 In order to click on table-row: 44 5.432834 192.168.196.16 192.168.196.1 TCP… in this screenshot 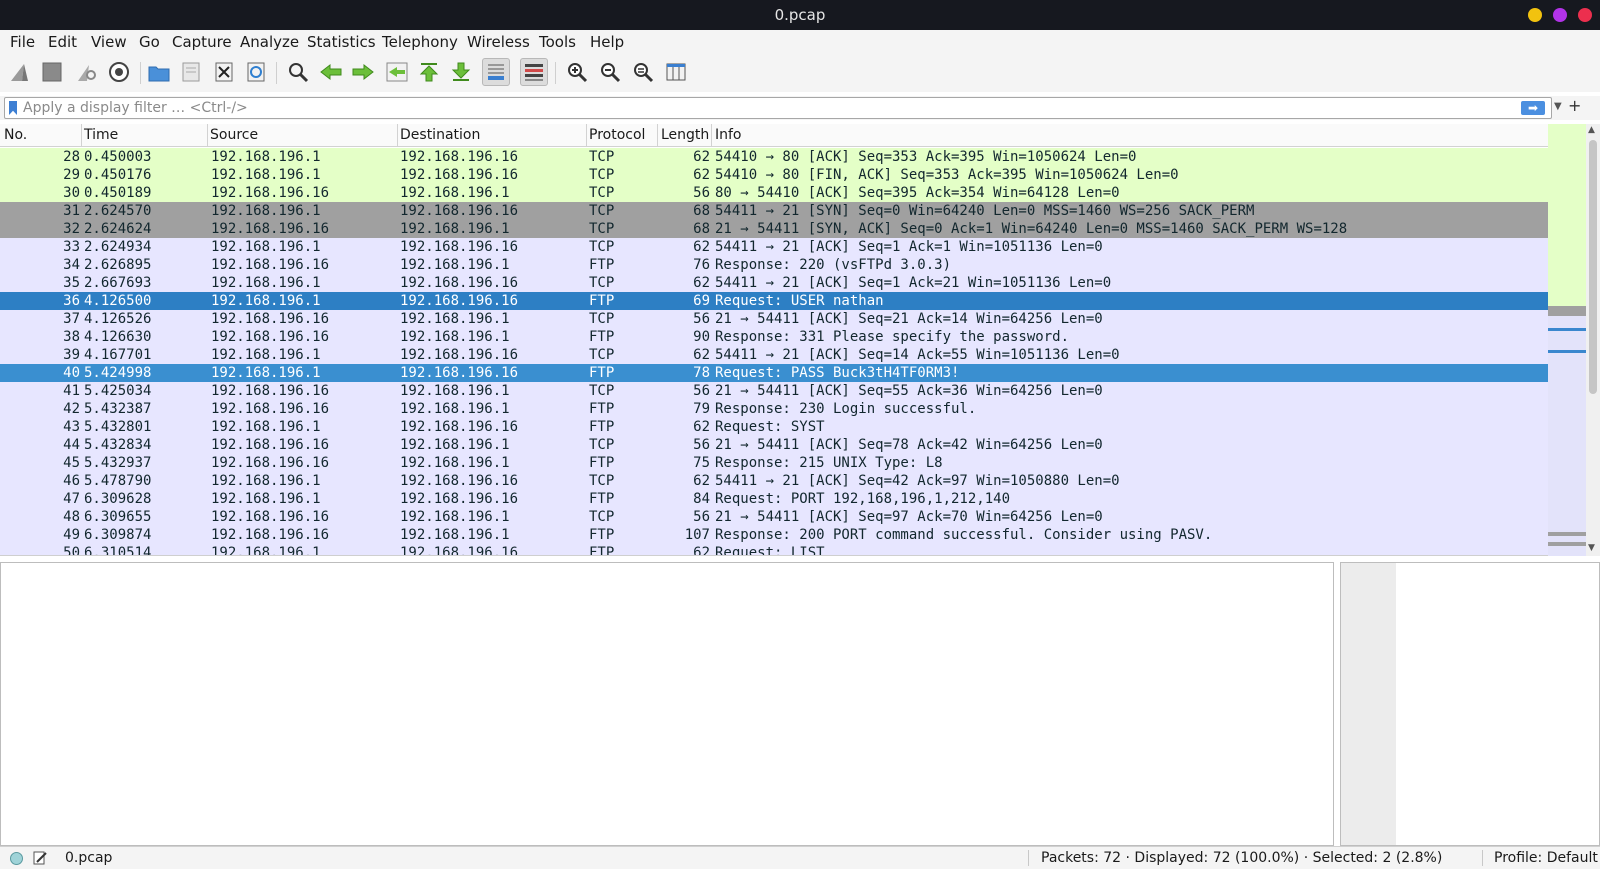, I will do `click(774, 445)`.